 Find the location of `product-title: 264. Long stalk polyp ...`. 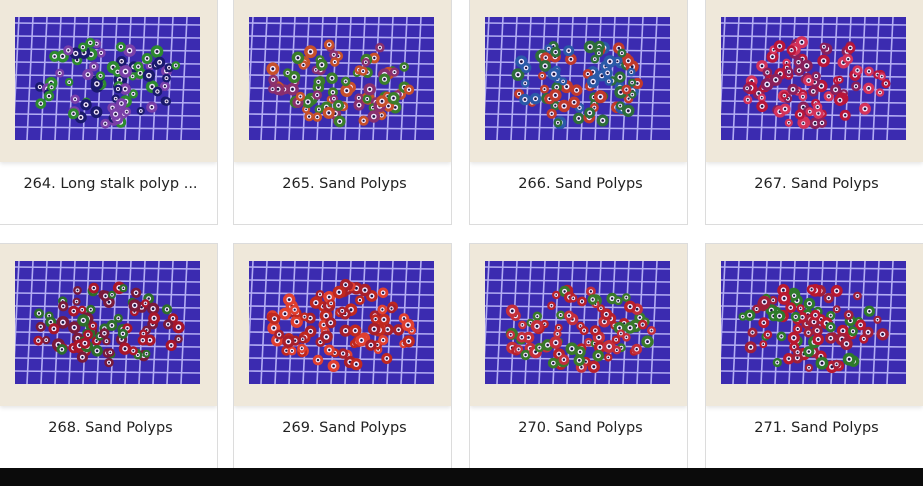

product-title: 264. Long stalk polyp ... is located at coordinates (110, 184).